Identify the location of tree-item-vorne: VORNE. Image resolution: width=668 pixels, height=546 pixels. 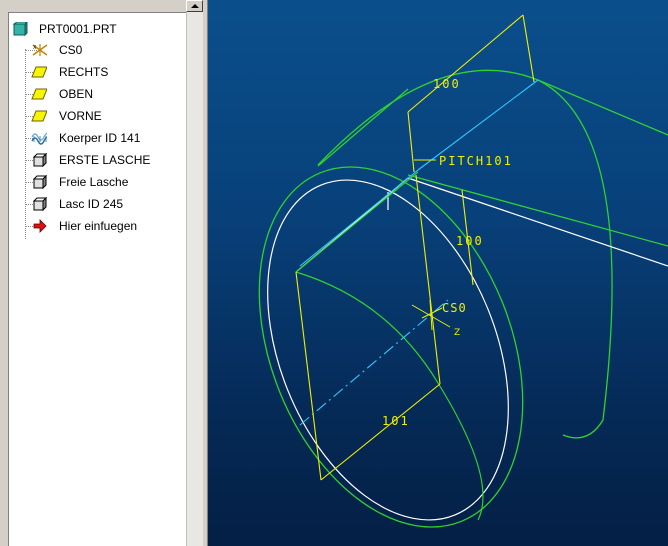
(94, 116).